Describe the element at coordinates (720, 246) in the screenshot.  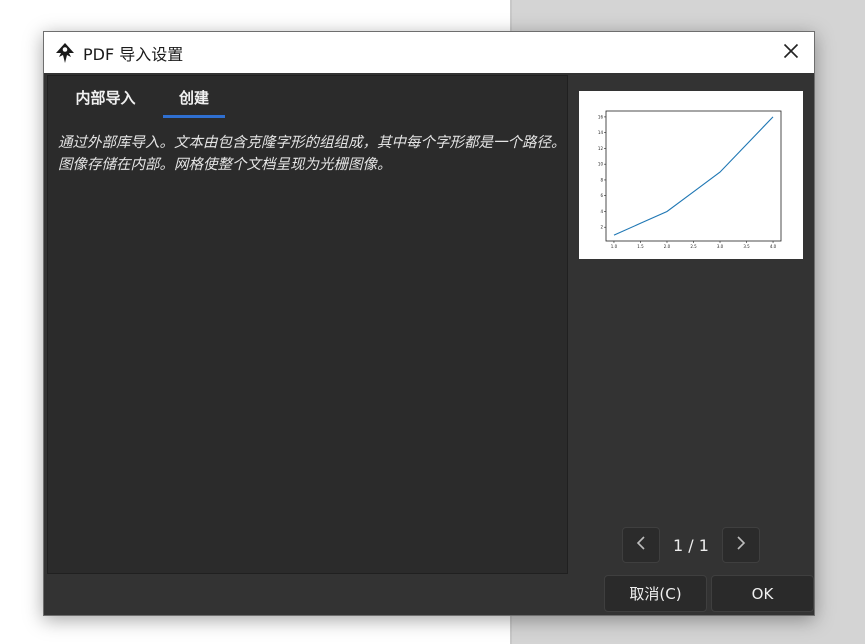
I see `x-tick-label: 3.0` at that location.